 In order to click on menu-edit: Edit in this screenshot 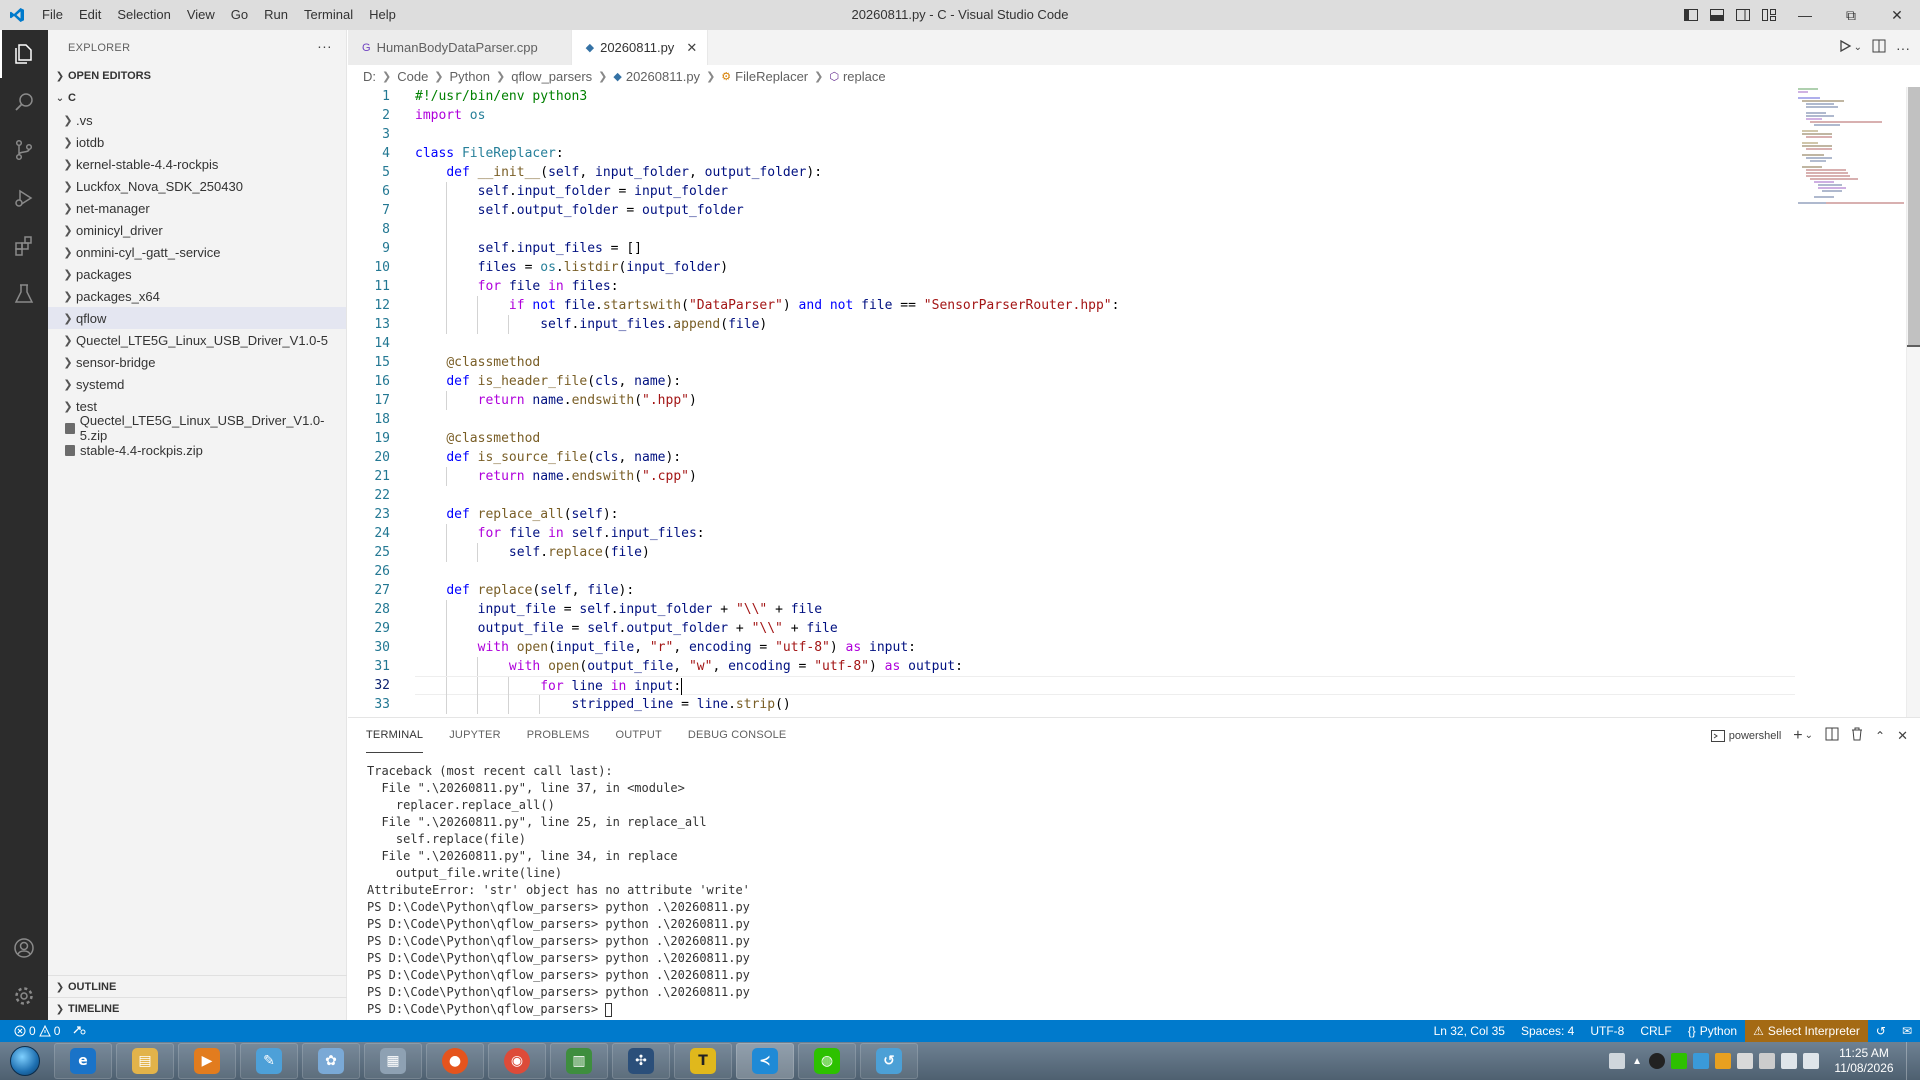, I will do `click(90, 15)`.